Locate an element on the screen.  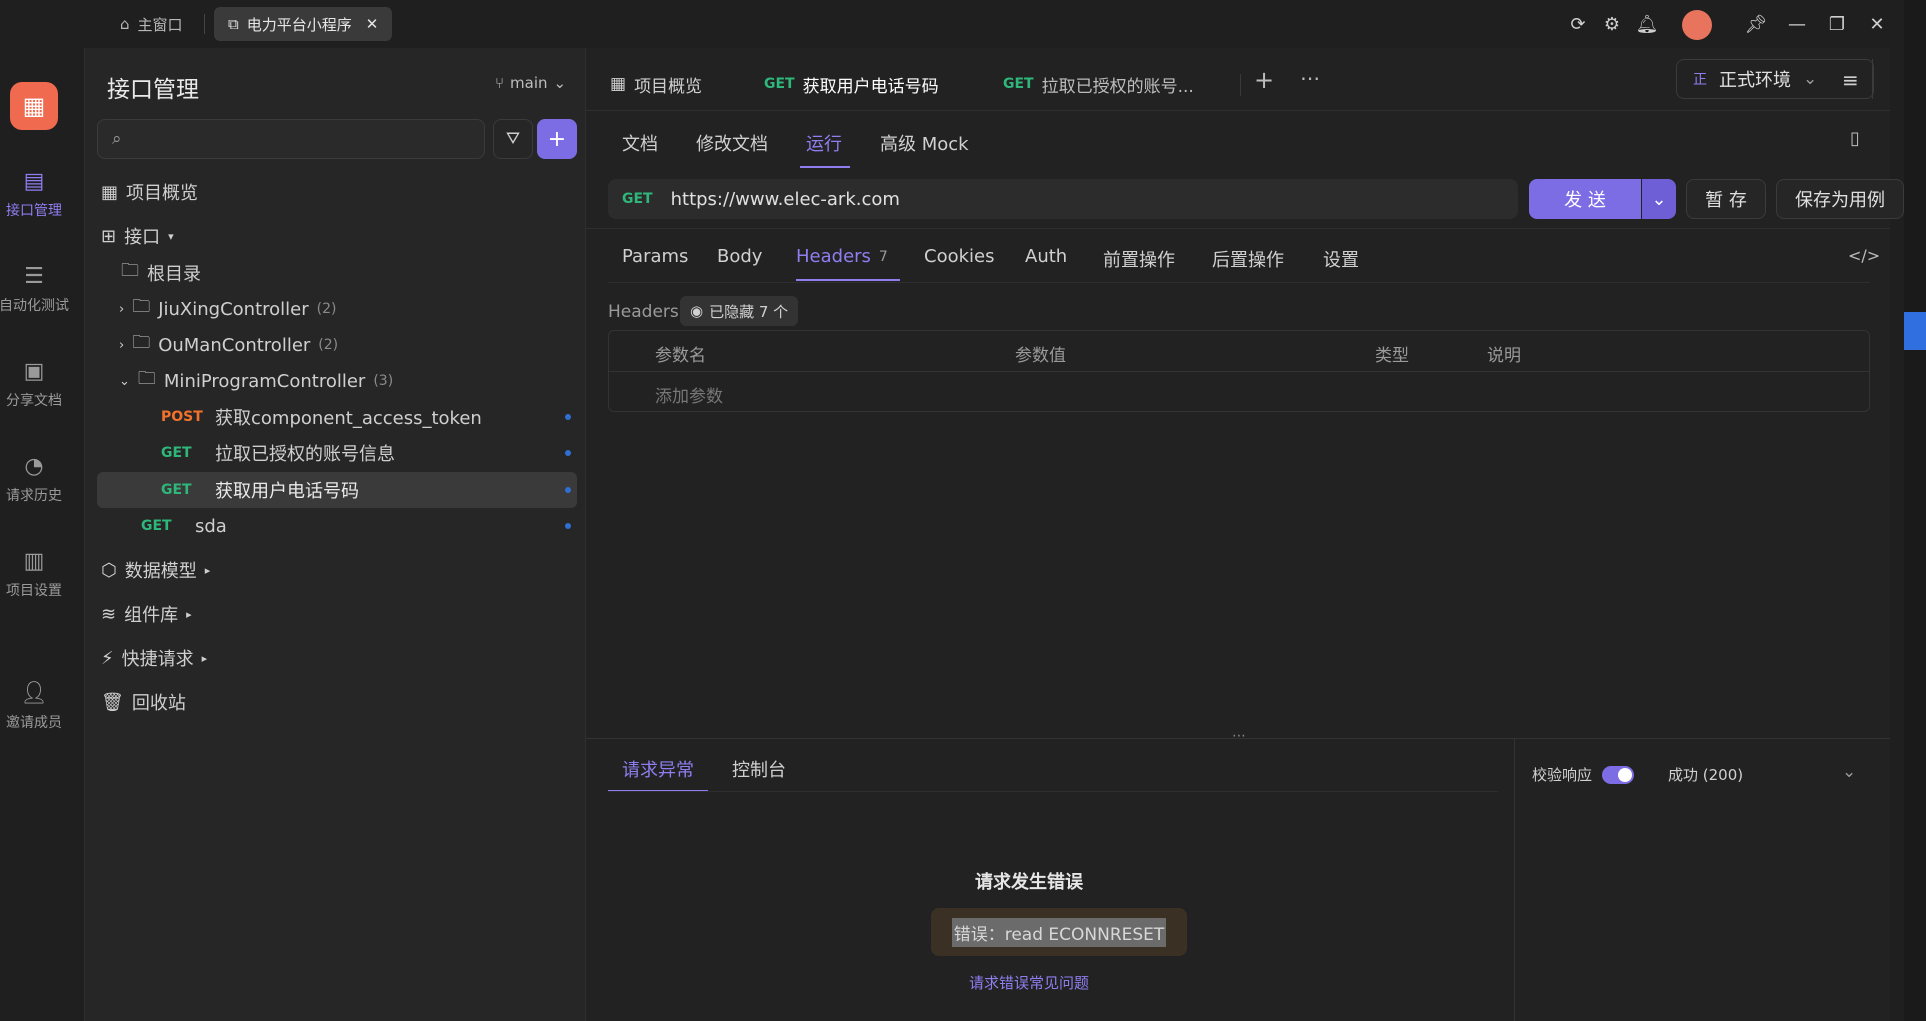
restore-icon: ❐ is located at coordinates (1837, 24).